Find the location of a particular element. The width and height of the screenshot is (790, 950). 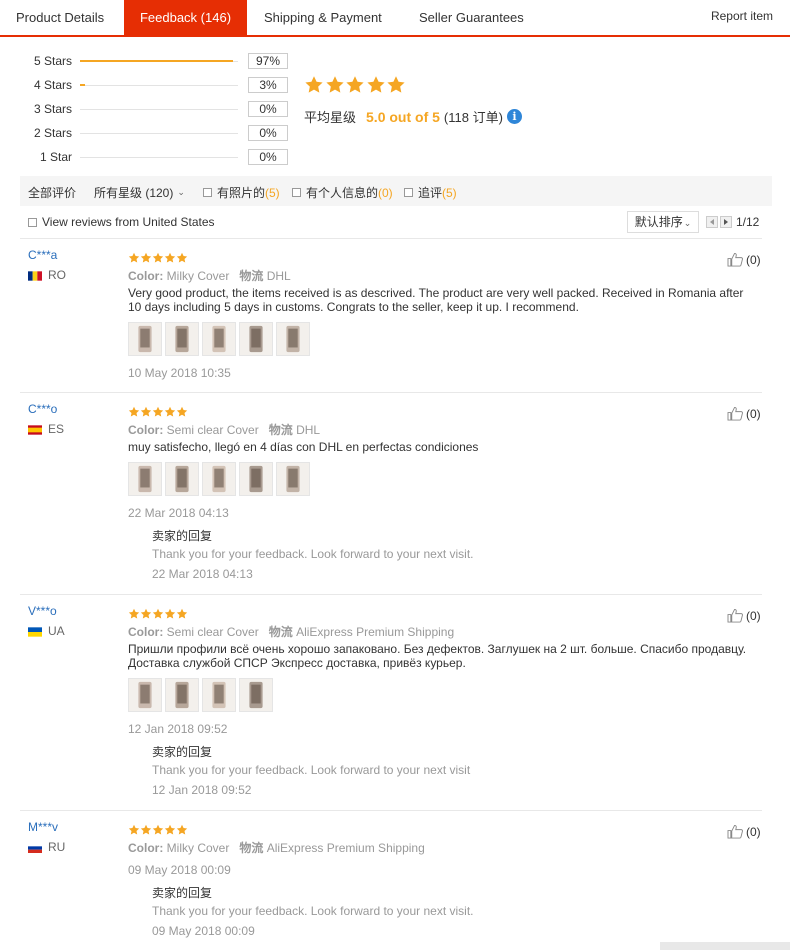

average-stars is located at coordinates (355, 85).